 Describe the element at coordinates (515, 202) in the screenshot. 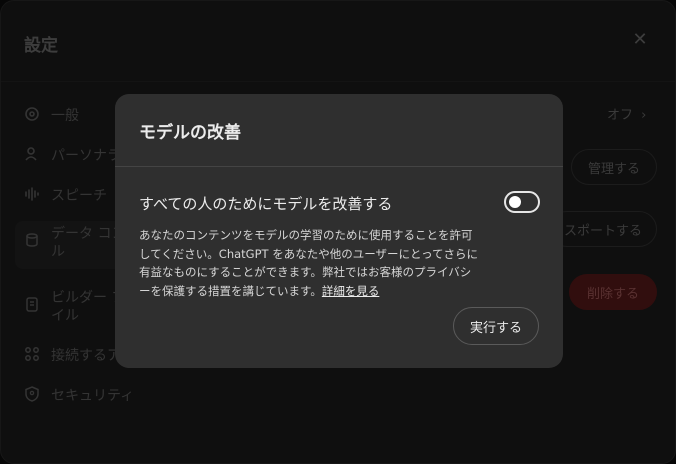

I see `toggle-knob` at that location.